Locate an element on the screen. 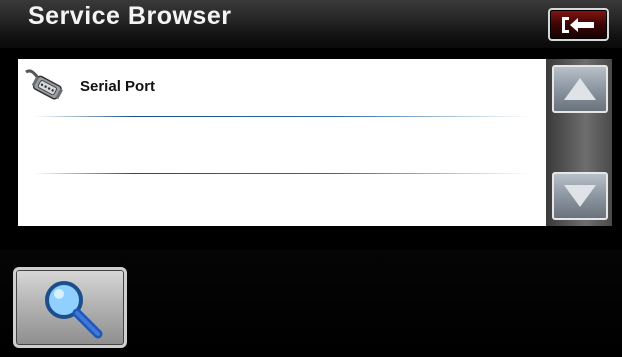 The image size is (622, 357). page-title: Service Browser is located at coordinates (130, 16).